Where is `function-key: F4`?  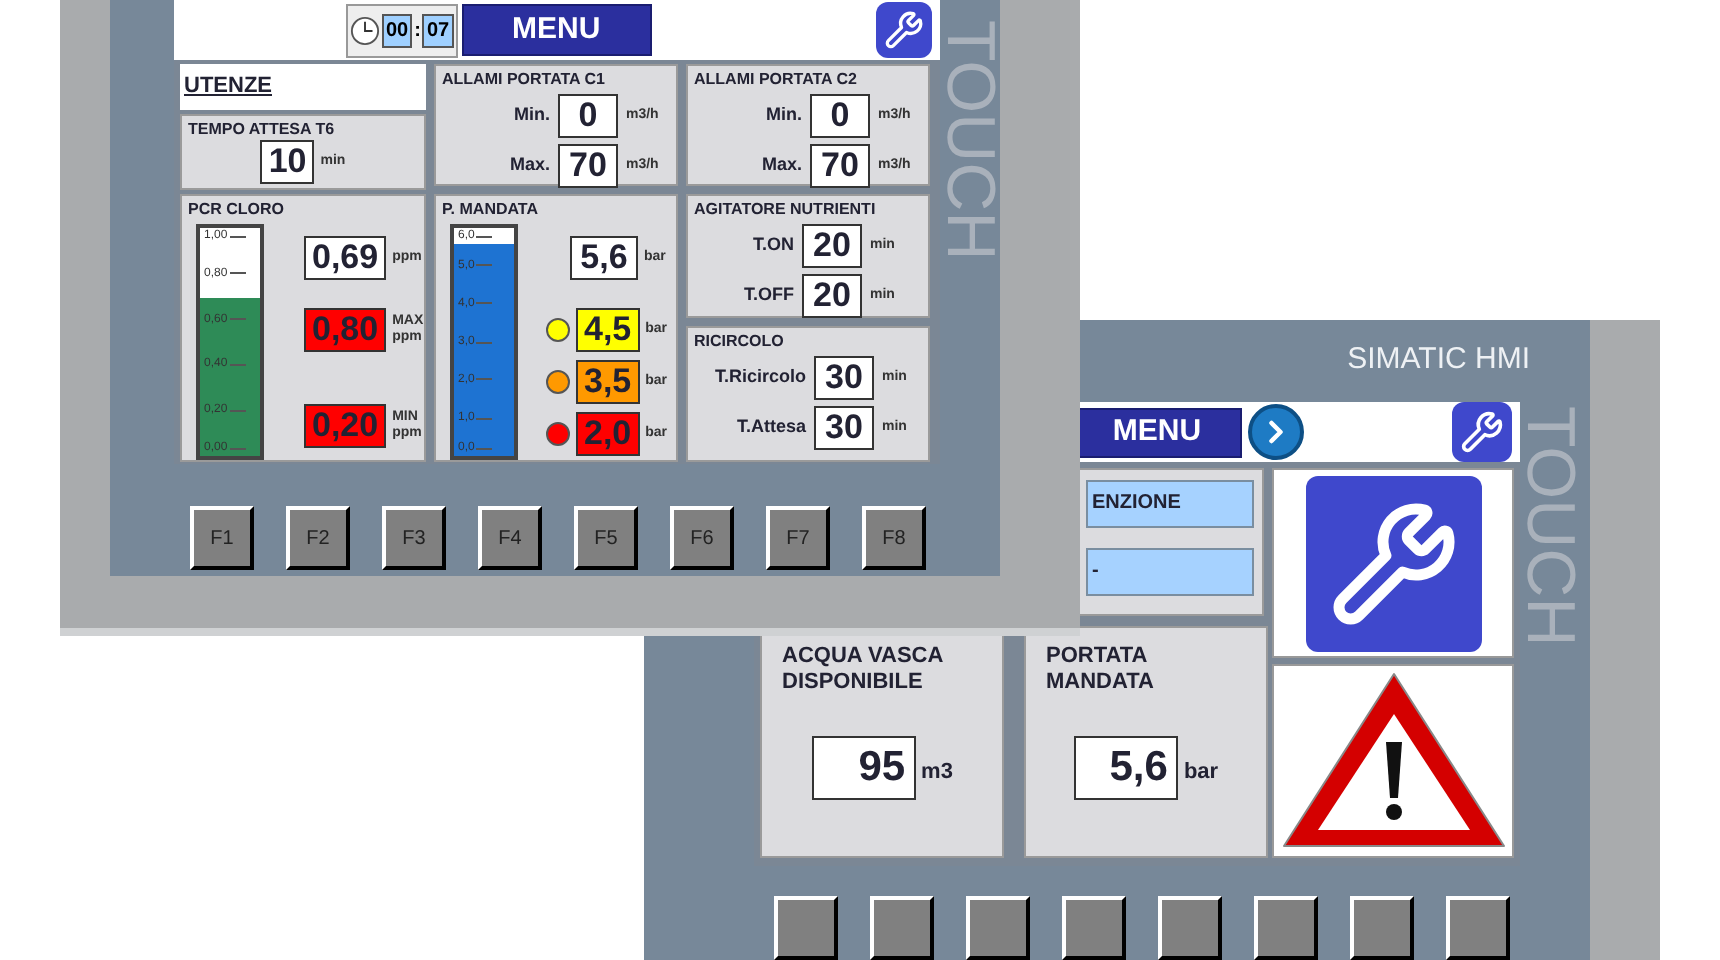 function-key: F4 is located at coordinates (510, 538).